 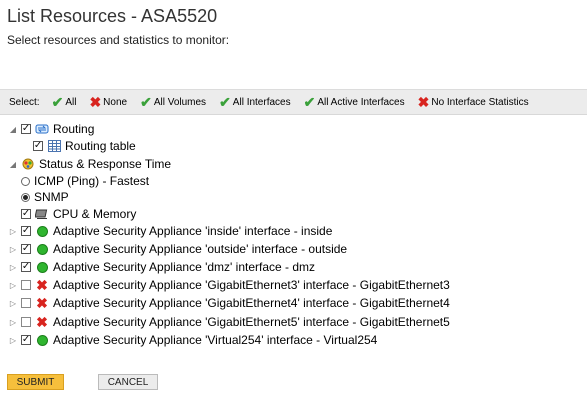 What do you see at coordinates (42, 214) in the screenshot?
I see `cpu-icon` at bounding box center [42, 214].